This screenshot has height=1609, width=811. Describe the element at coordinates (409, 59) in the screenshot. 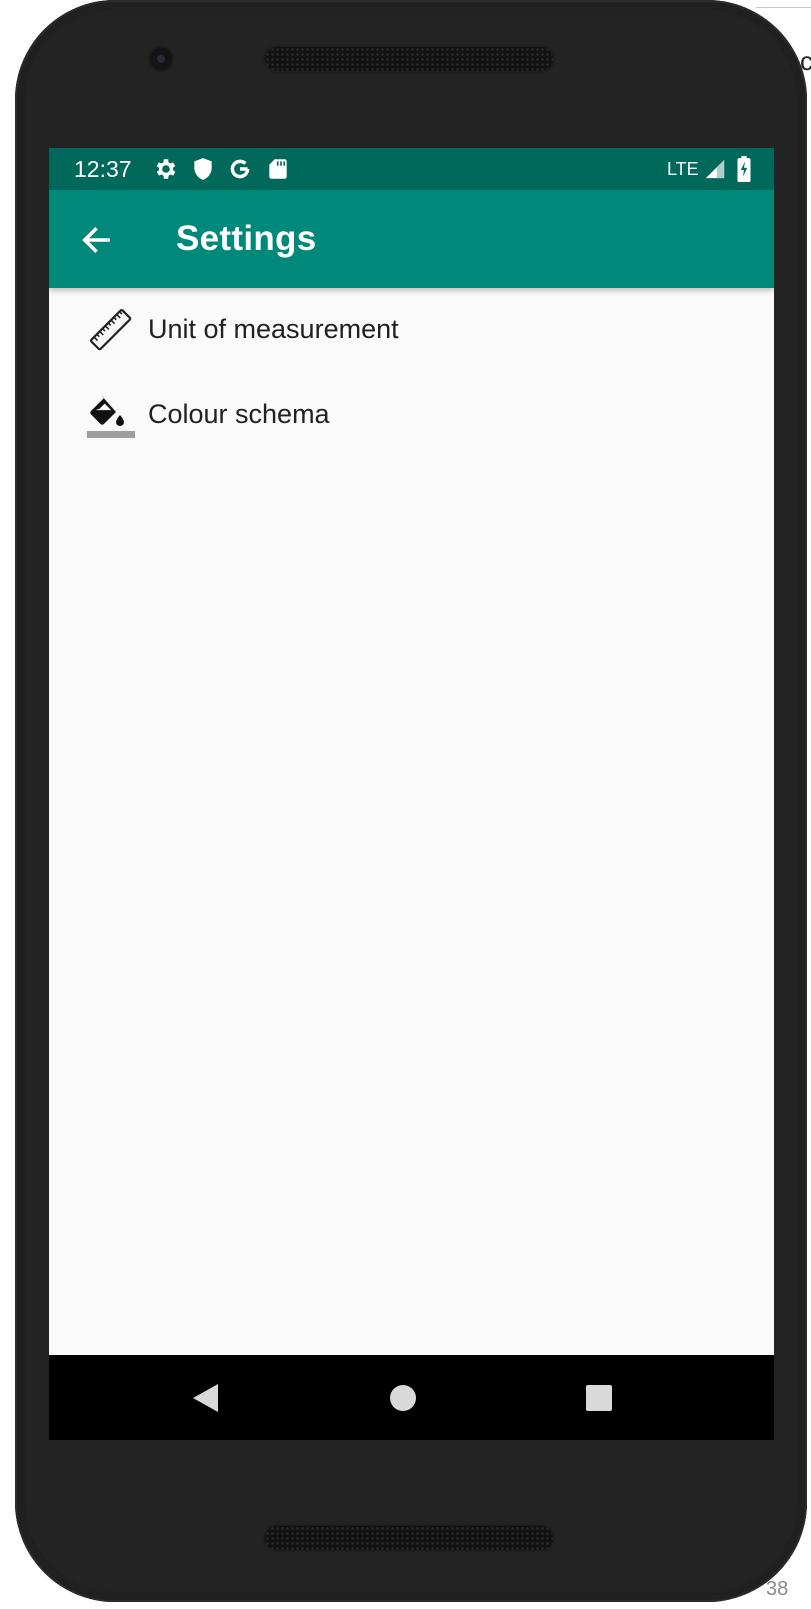

I see `earpiece-speaker` at that location.